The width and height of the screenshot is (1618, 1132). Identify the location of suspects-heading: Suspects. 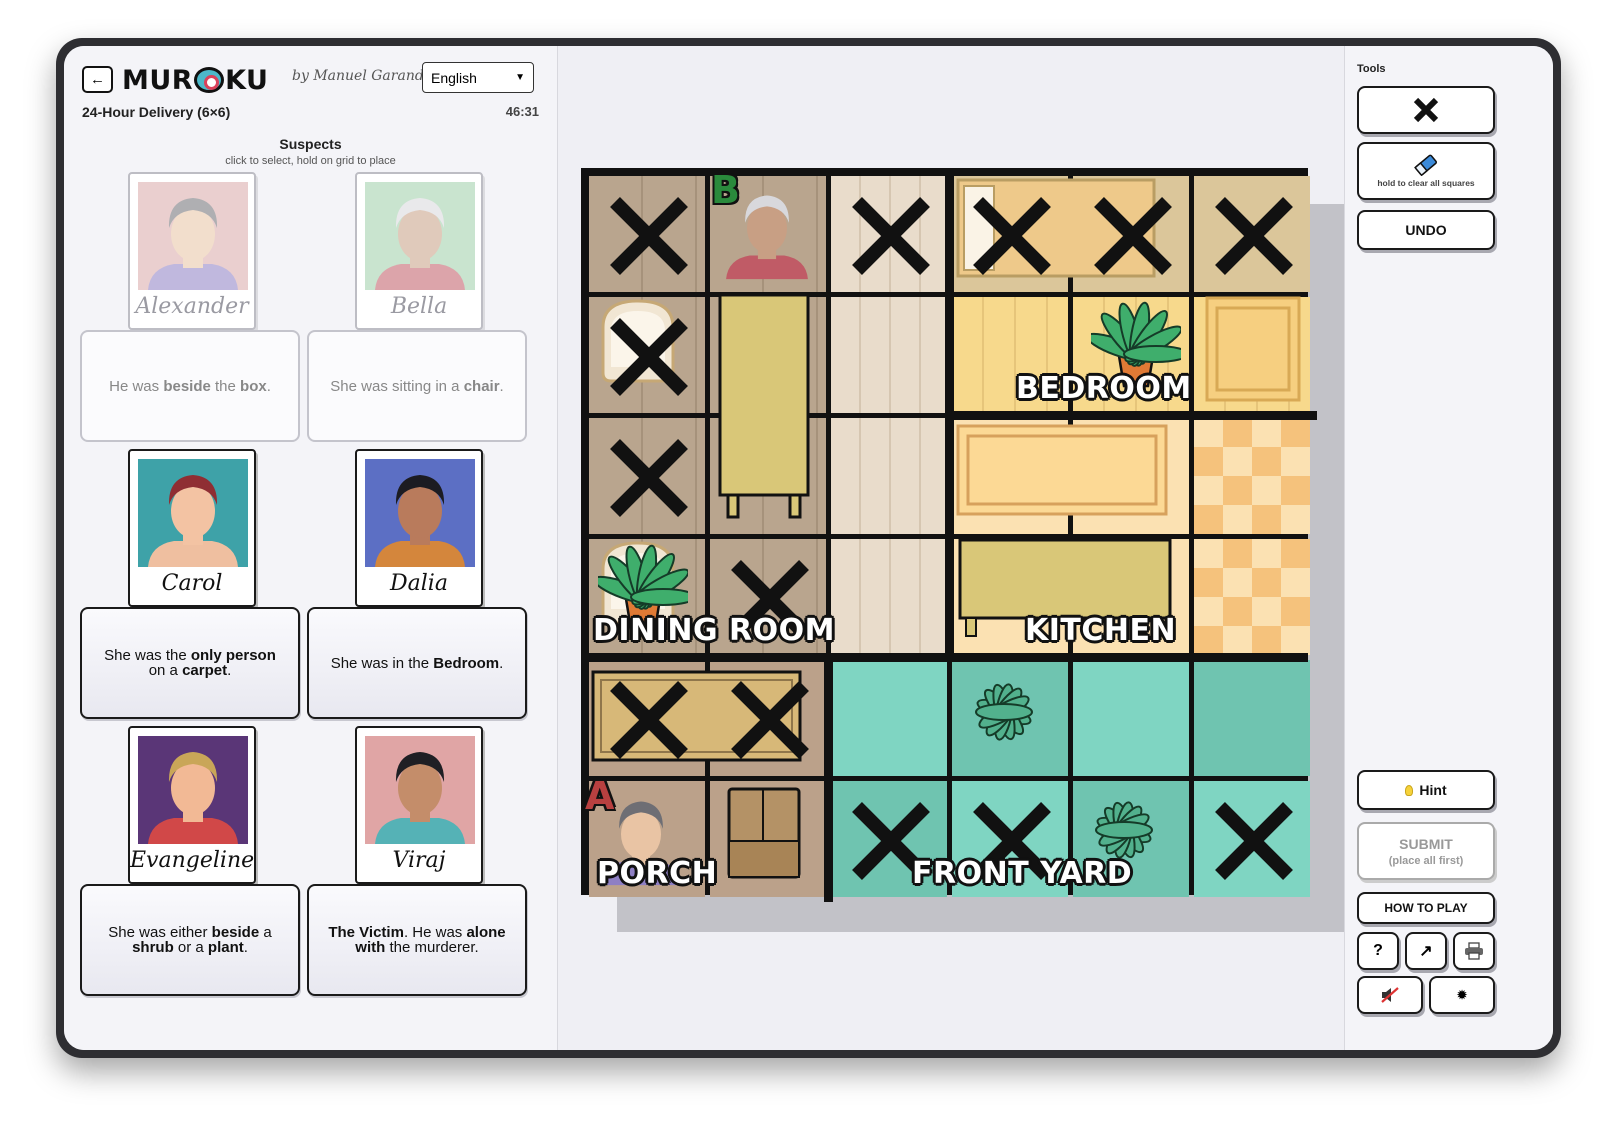
(310, 144).